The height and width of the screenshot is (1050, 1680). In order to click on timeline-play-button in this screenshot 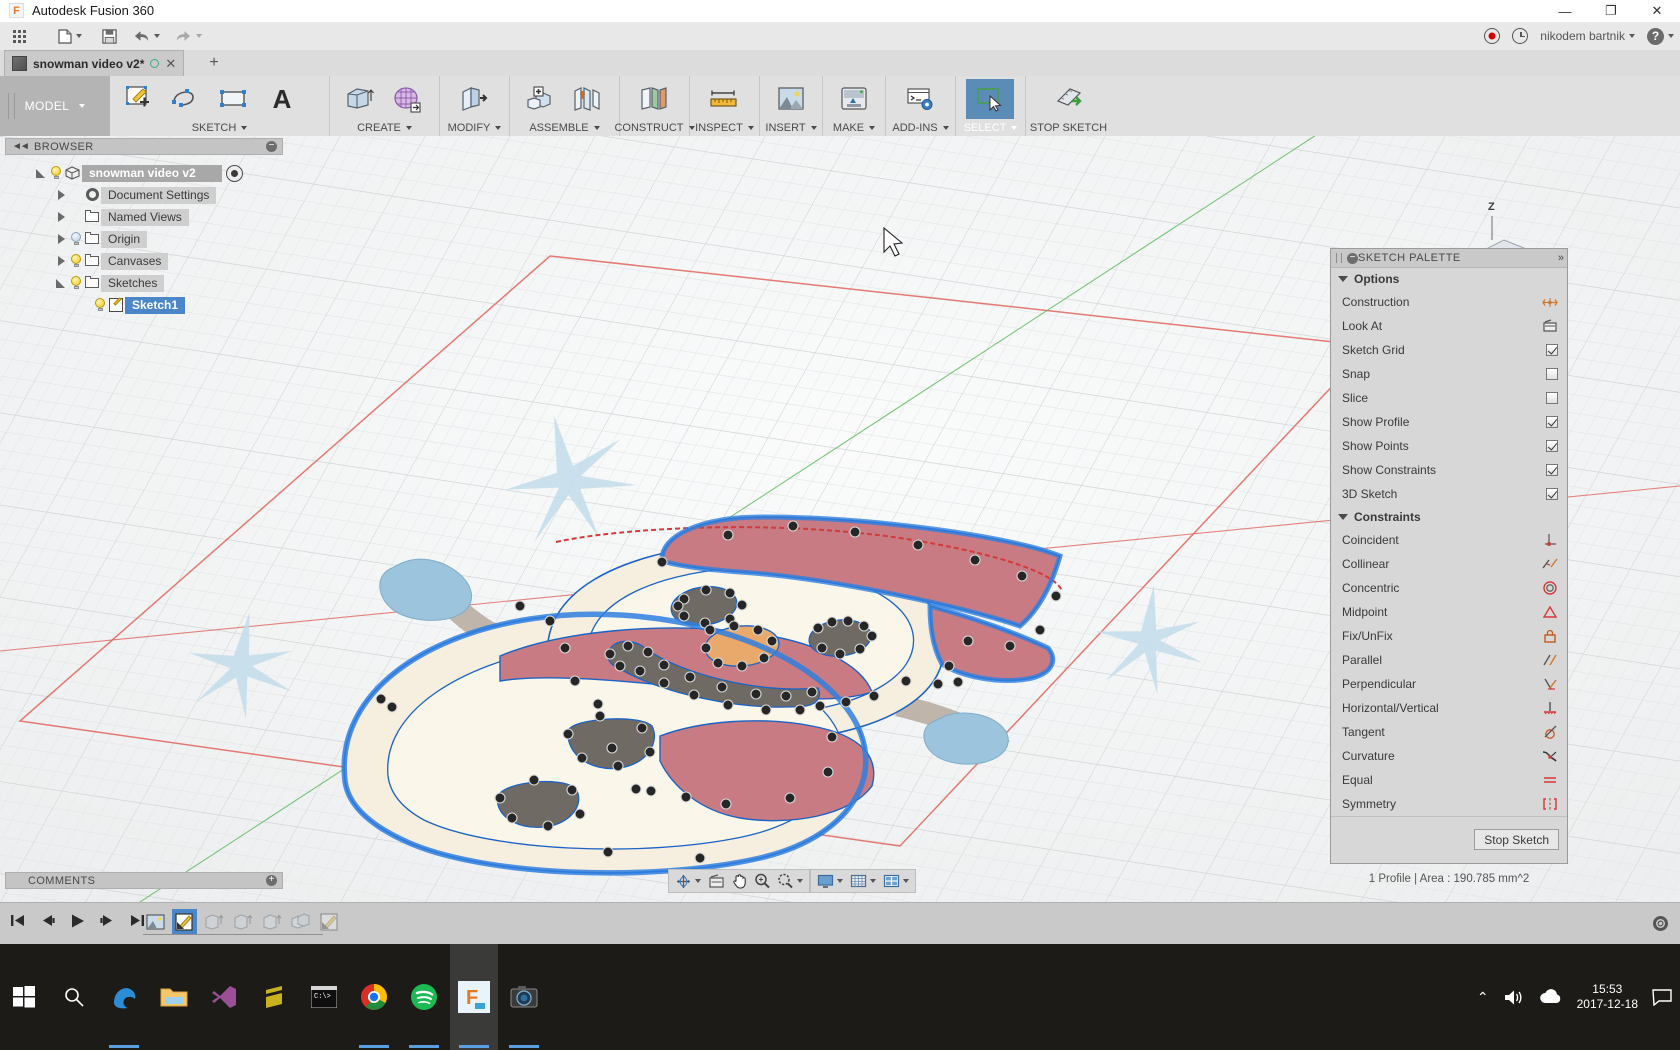, I will do `click(77, 920)`.